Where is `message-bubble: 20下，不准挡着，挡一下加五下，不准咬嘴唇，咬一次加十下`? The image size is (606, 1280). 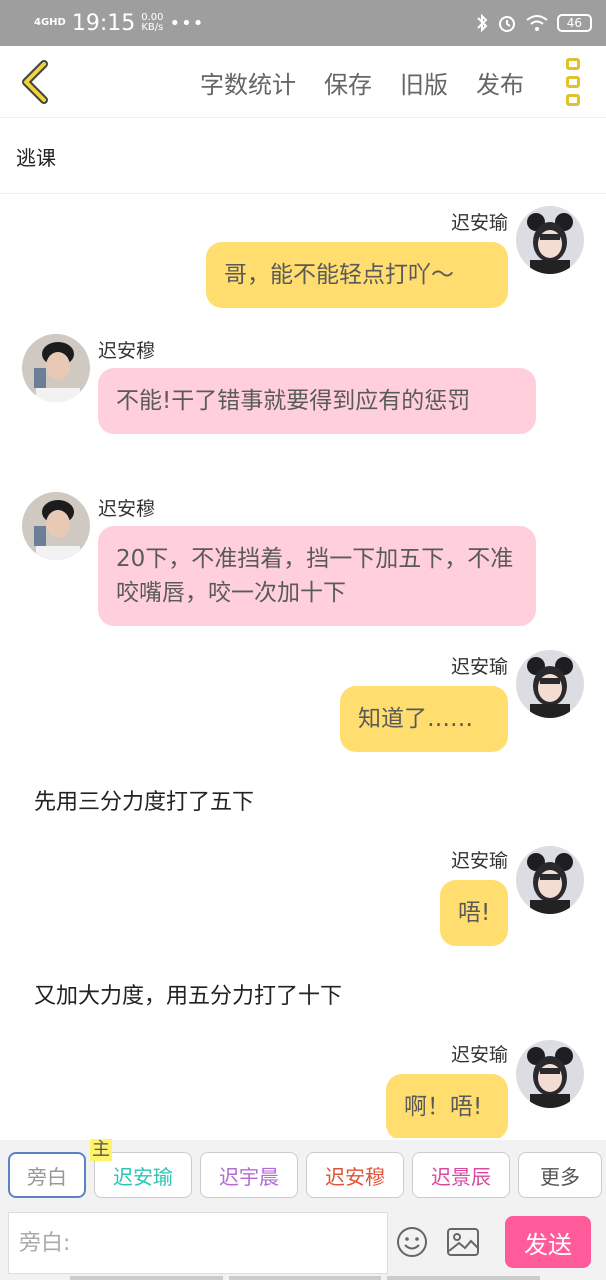
message-bubble: 20下，不准挡着，挡一下加五下，不准咬嘴唇，咬一次加十下 is located at coordinates (317, 576).